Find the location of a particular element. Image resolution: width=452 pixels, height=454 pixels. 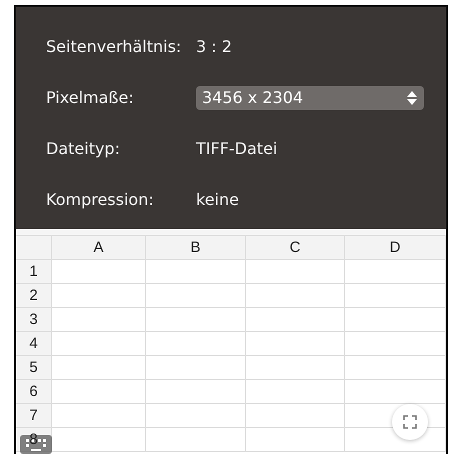

column-header: C is located at coordinates (295, 248).